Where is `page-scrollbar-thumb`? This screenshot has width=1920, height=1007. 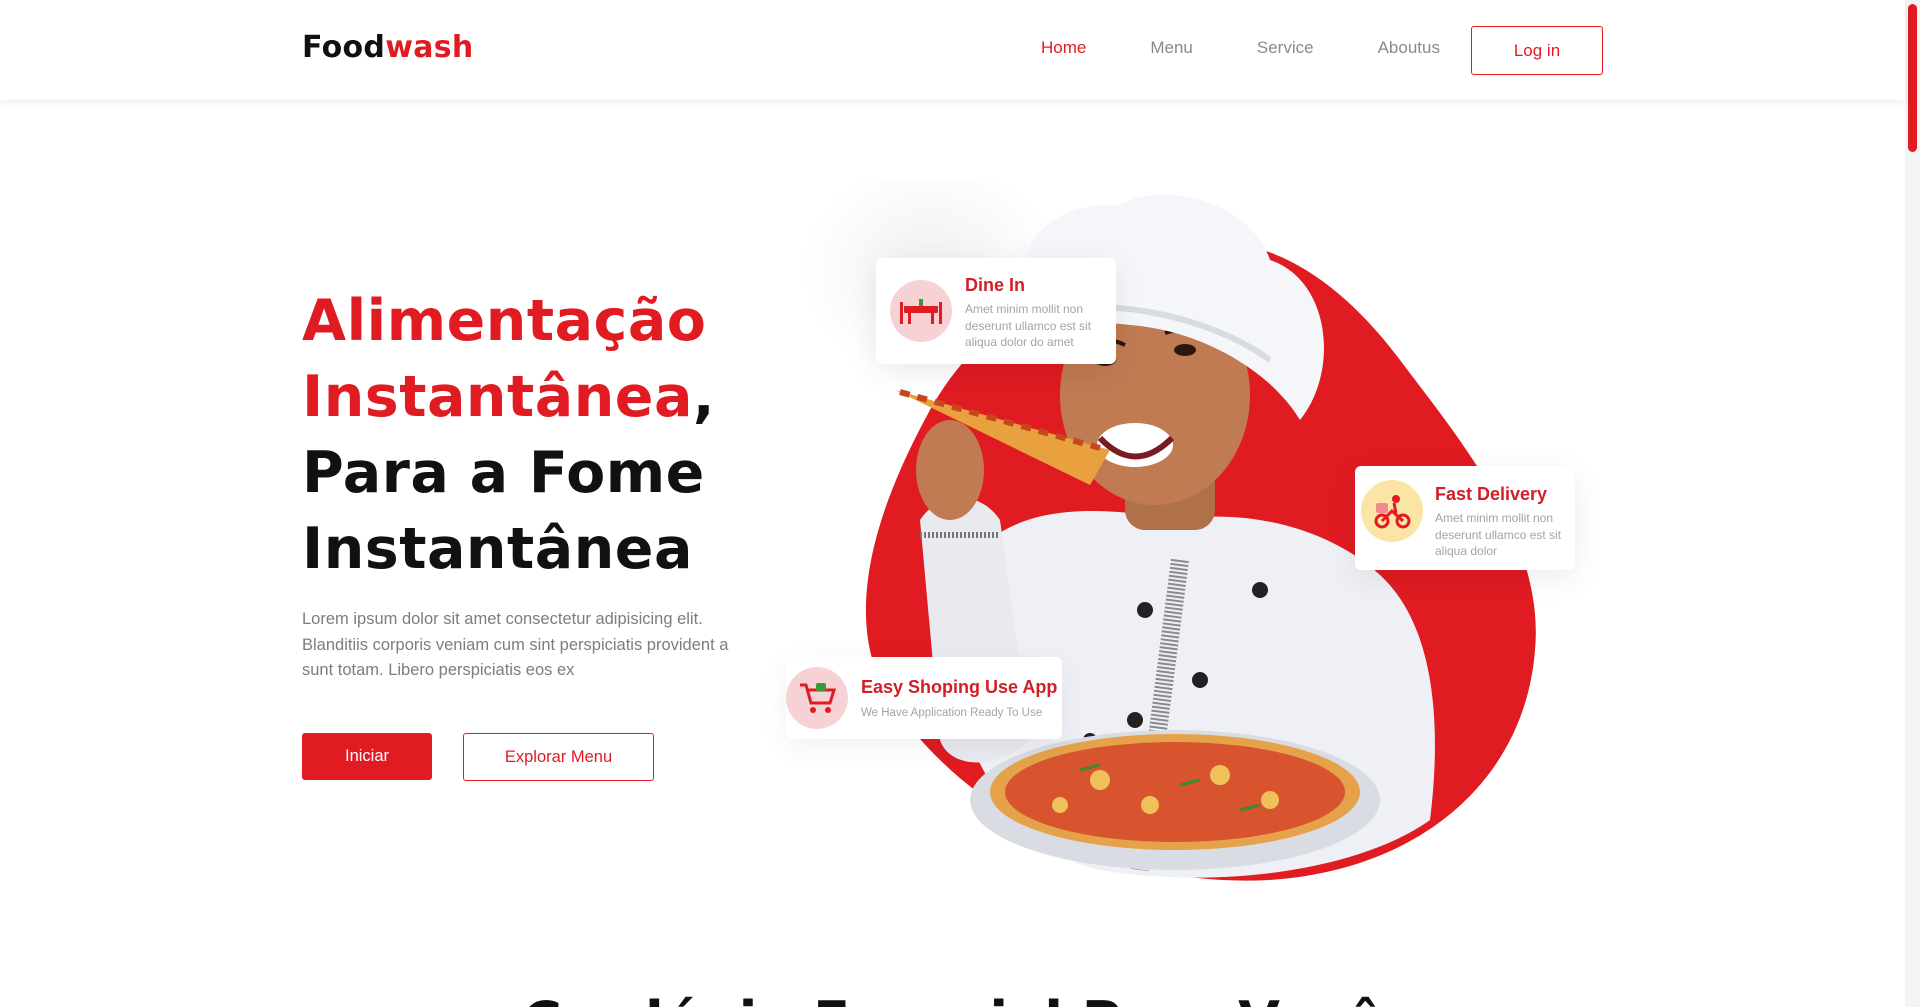
page-scrollbar-thumb is located at coordinates (1912, 78).